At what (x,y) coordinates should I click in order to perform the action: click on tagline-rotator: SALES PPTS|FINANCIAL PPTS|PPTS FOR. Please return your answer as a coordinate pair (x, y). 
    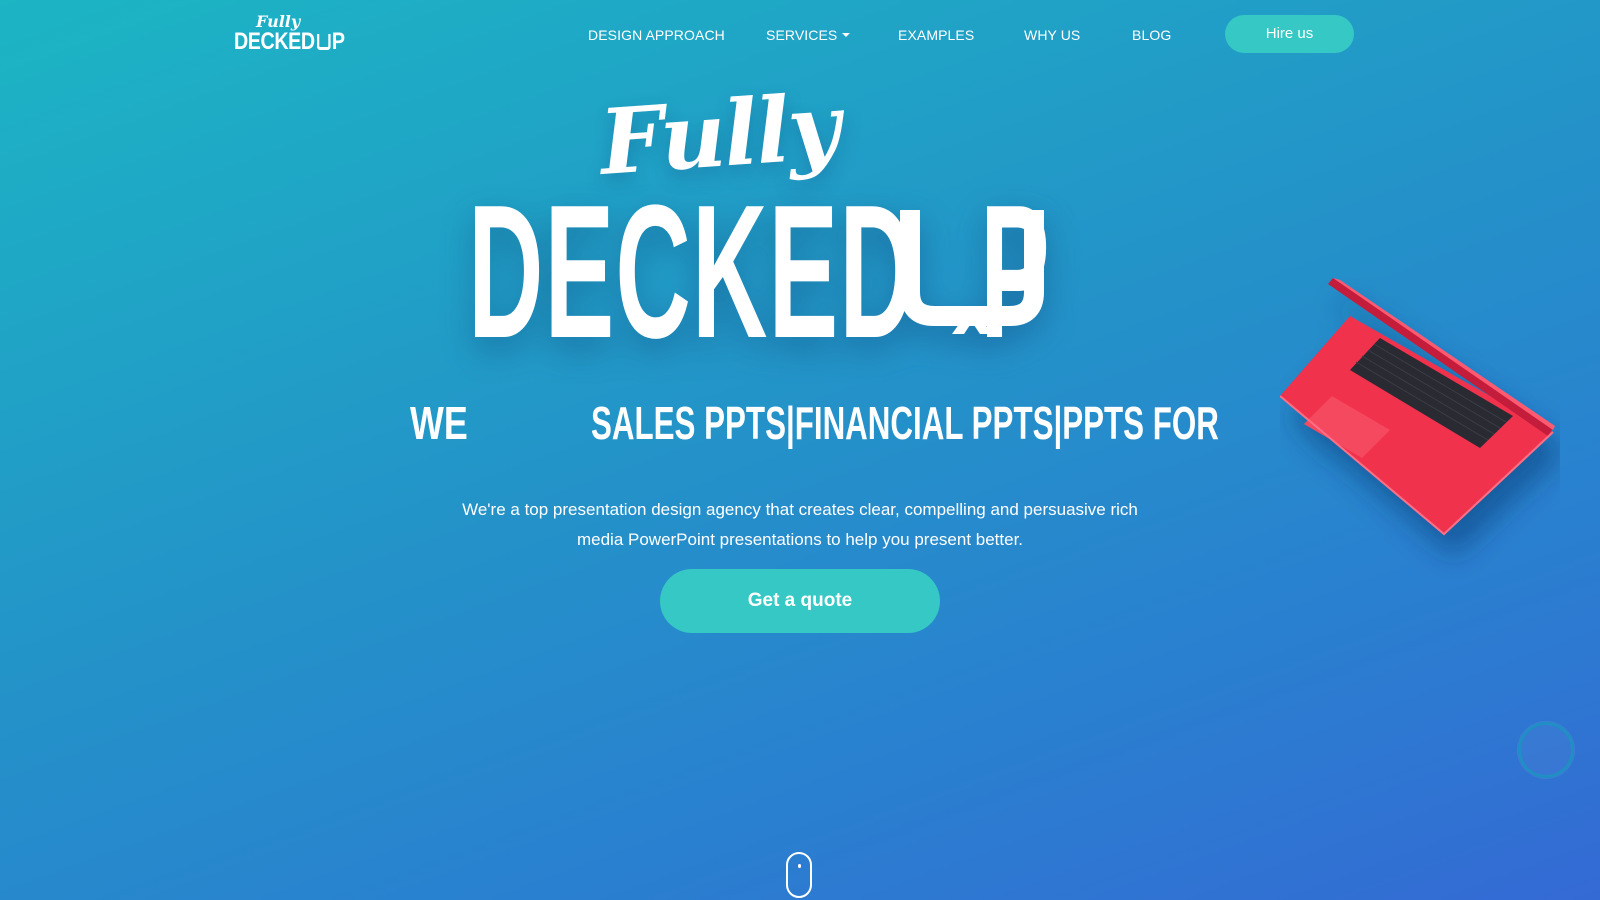
    Looking at the image, I should click on (905, 423).